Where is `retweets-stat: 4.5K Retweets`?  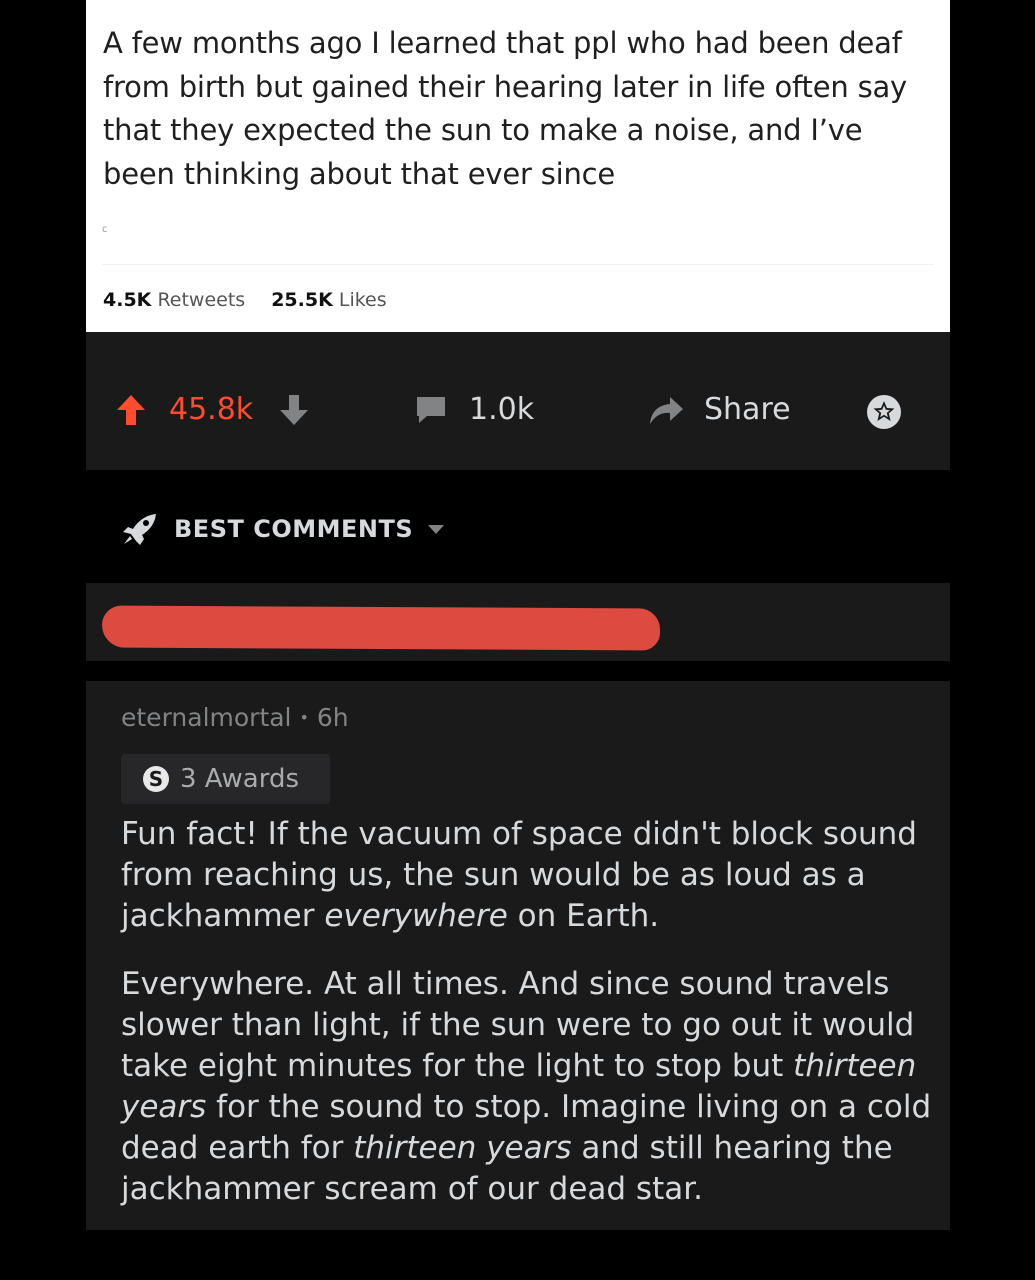 retweets-stat: 4.5K Retweets is located at coordinates (174, 300).